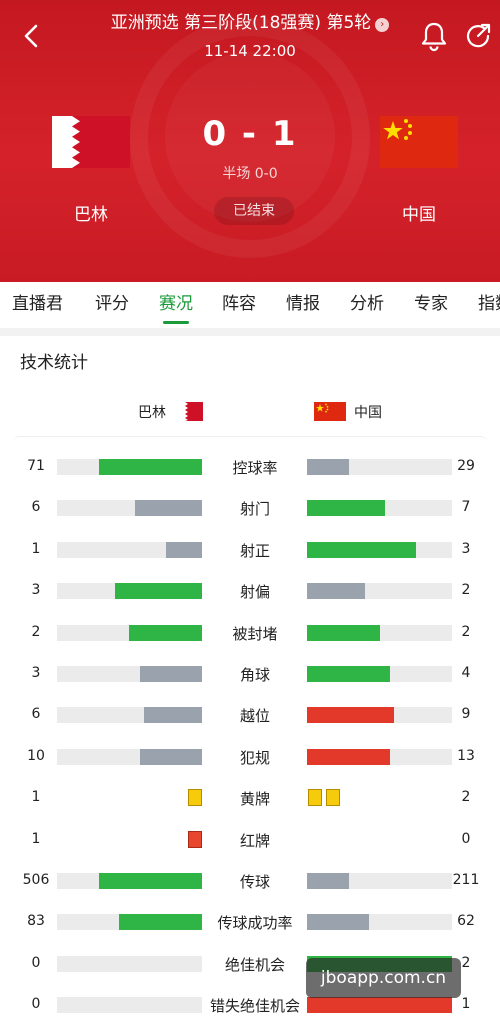  Describe the element at coordinates (250, 925) in the screenshot. I see `stat-row: 83 传球成功率 62` at that location.